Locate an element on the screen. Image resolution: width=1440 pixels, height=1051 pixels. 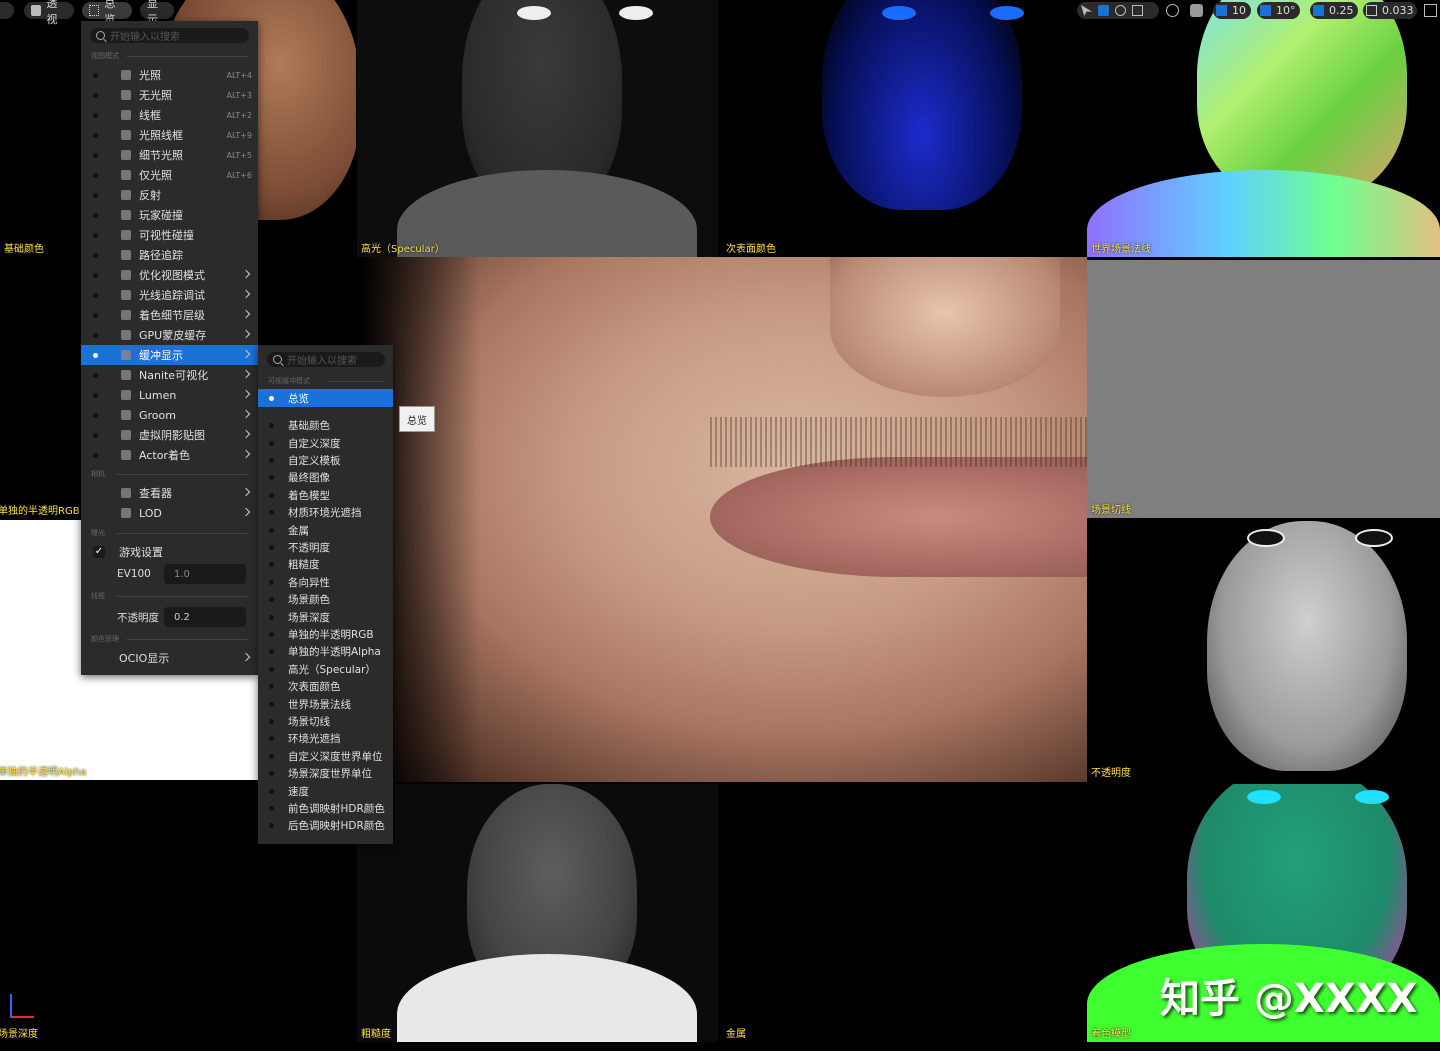
tile-specular: 高光（Specular） is located at coordinates (537, 128).